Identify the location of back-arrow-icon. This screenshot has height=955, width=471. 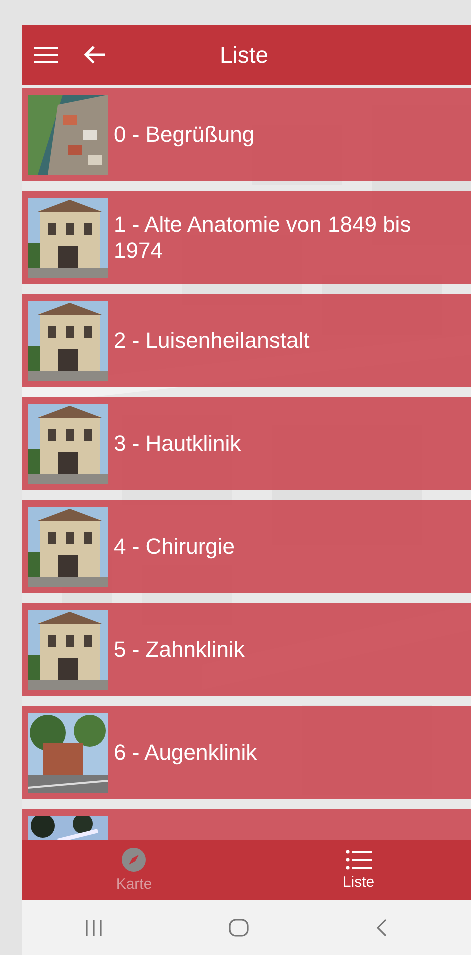
(95, 55).